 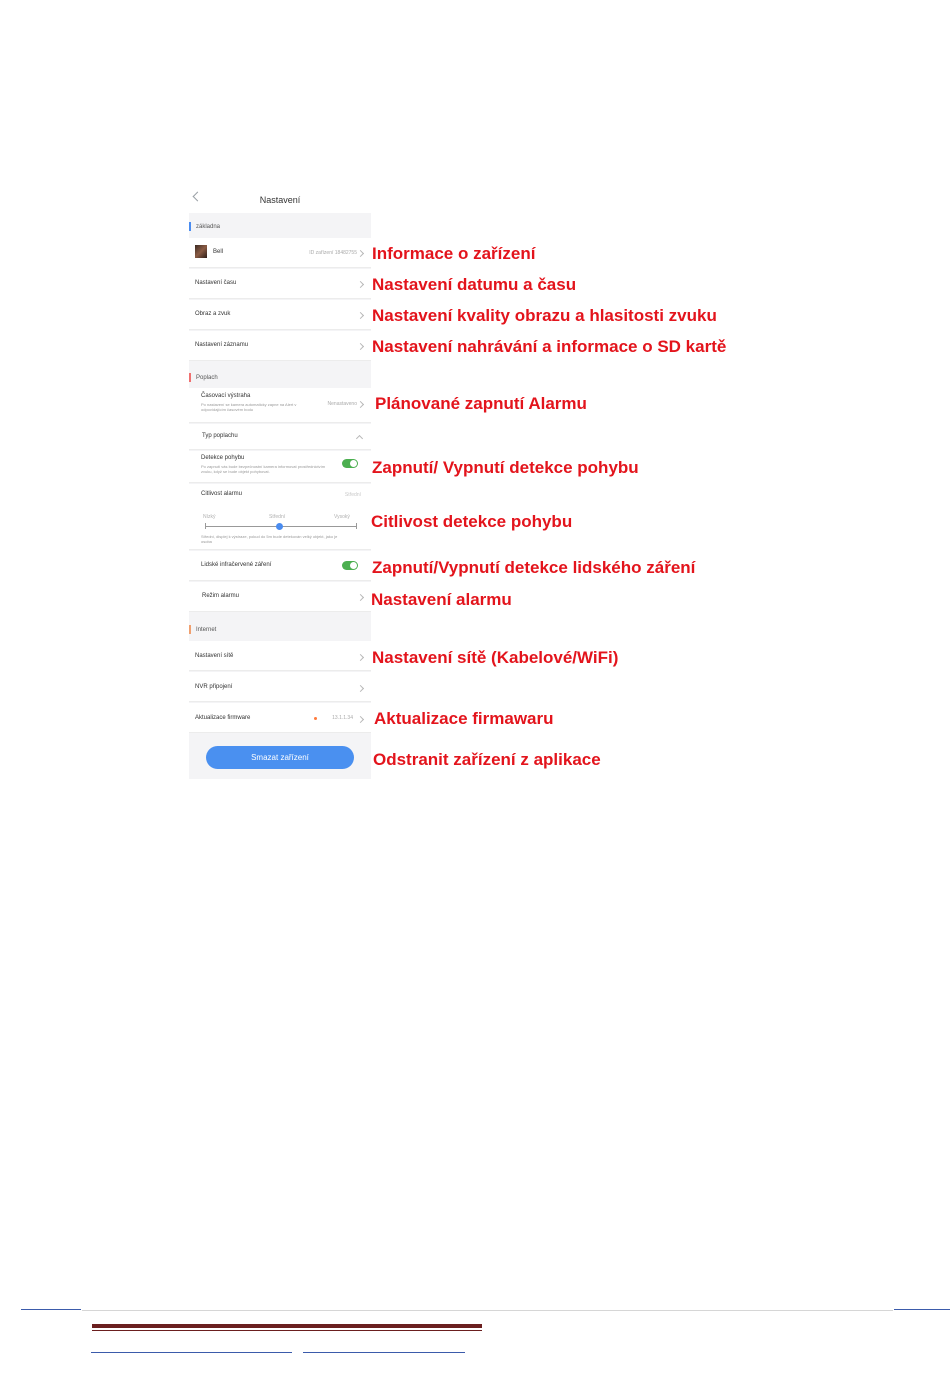 I want to click on annotation-device-info: Informace o zařízení, so click(x=454, y=253).